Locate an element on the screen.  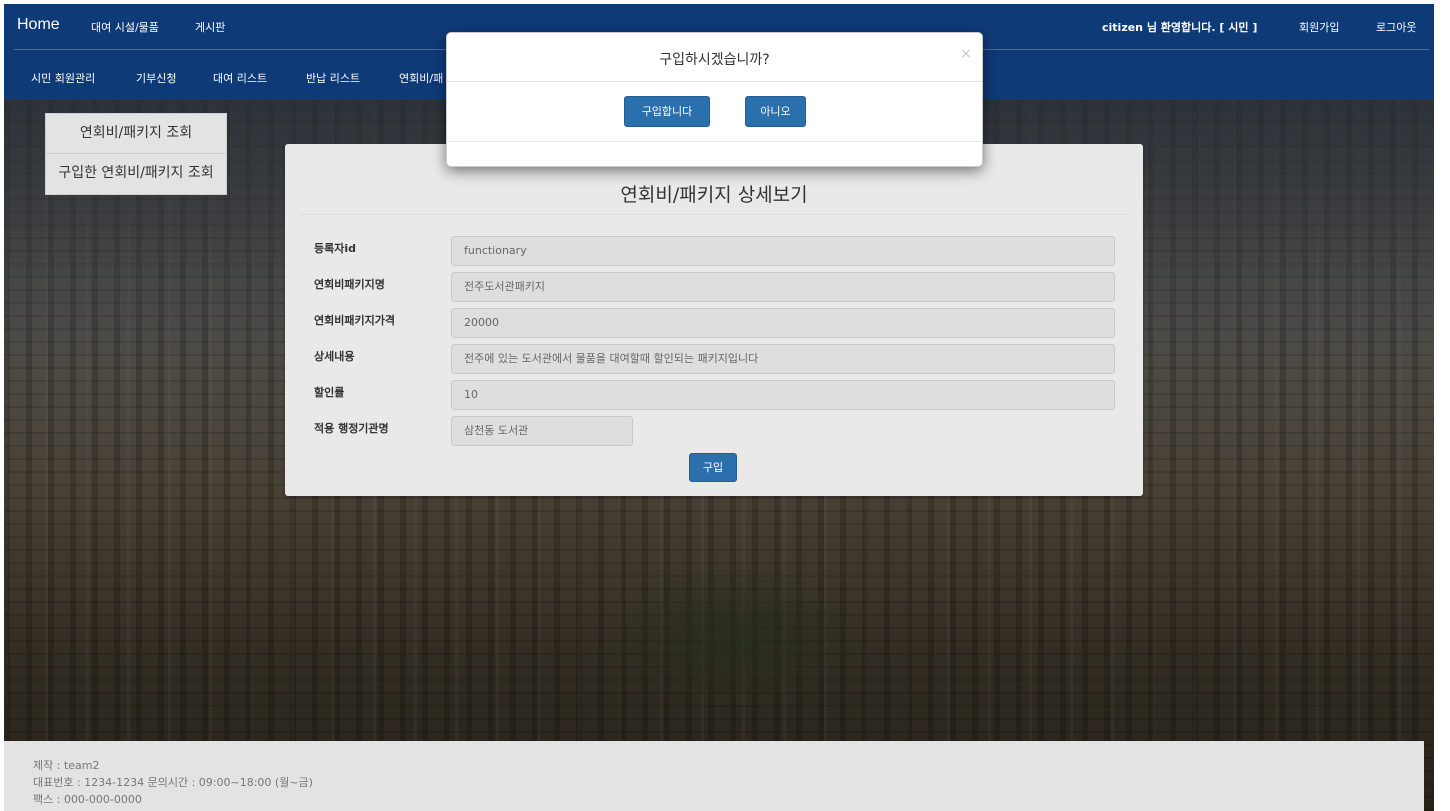
purchase-confirm-modal: 구입하시겠습니까? × 구입합니다 아니오 is located at coordinates (714, 99).